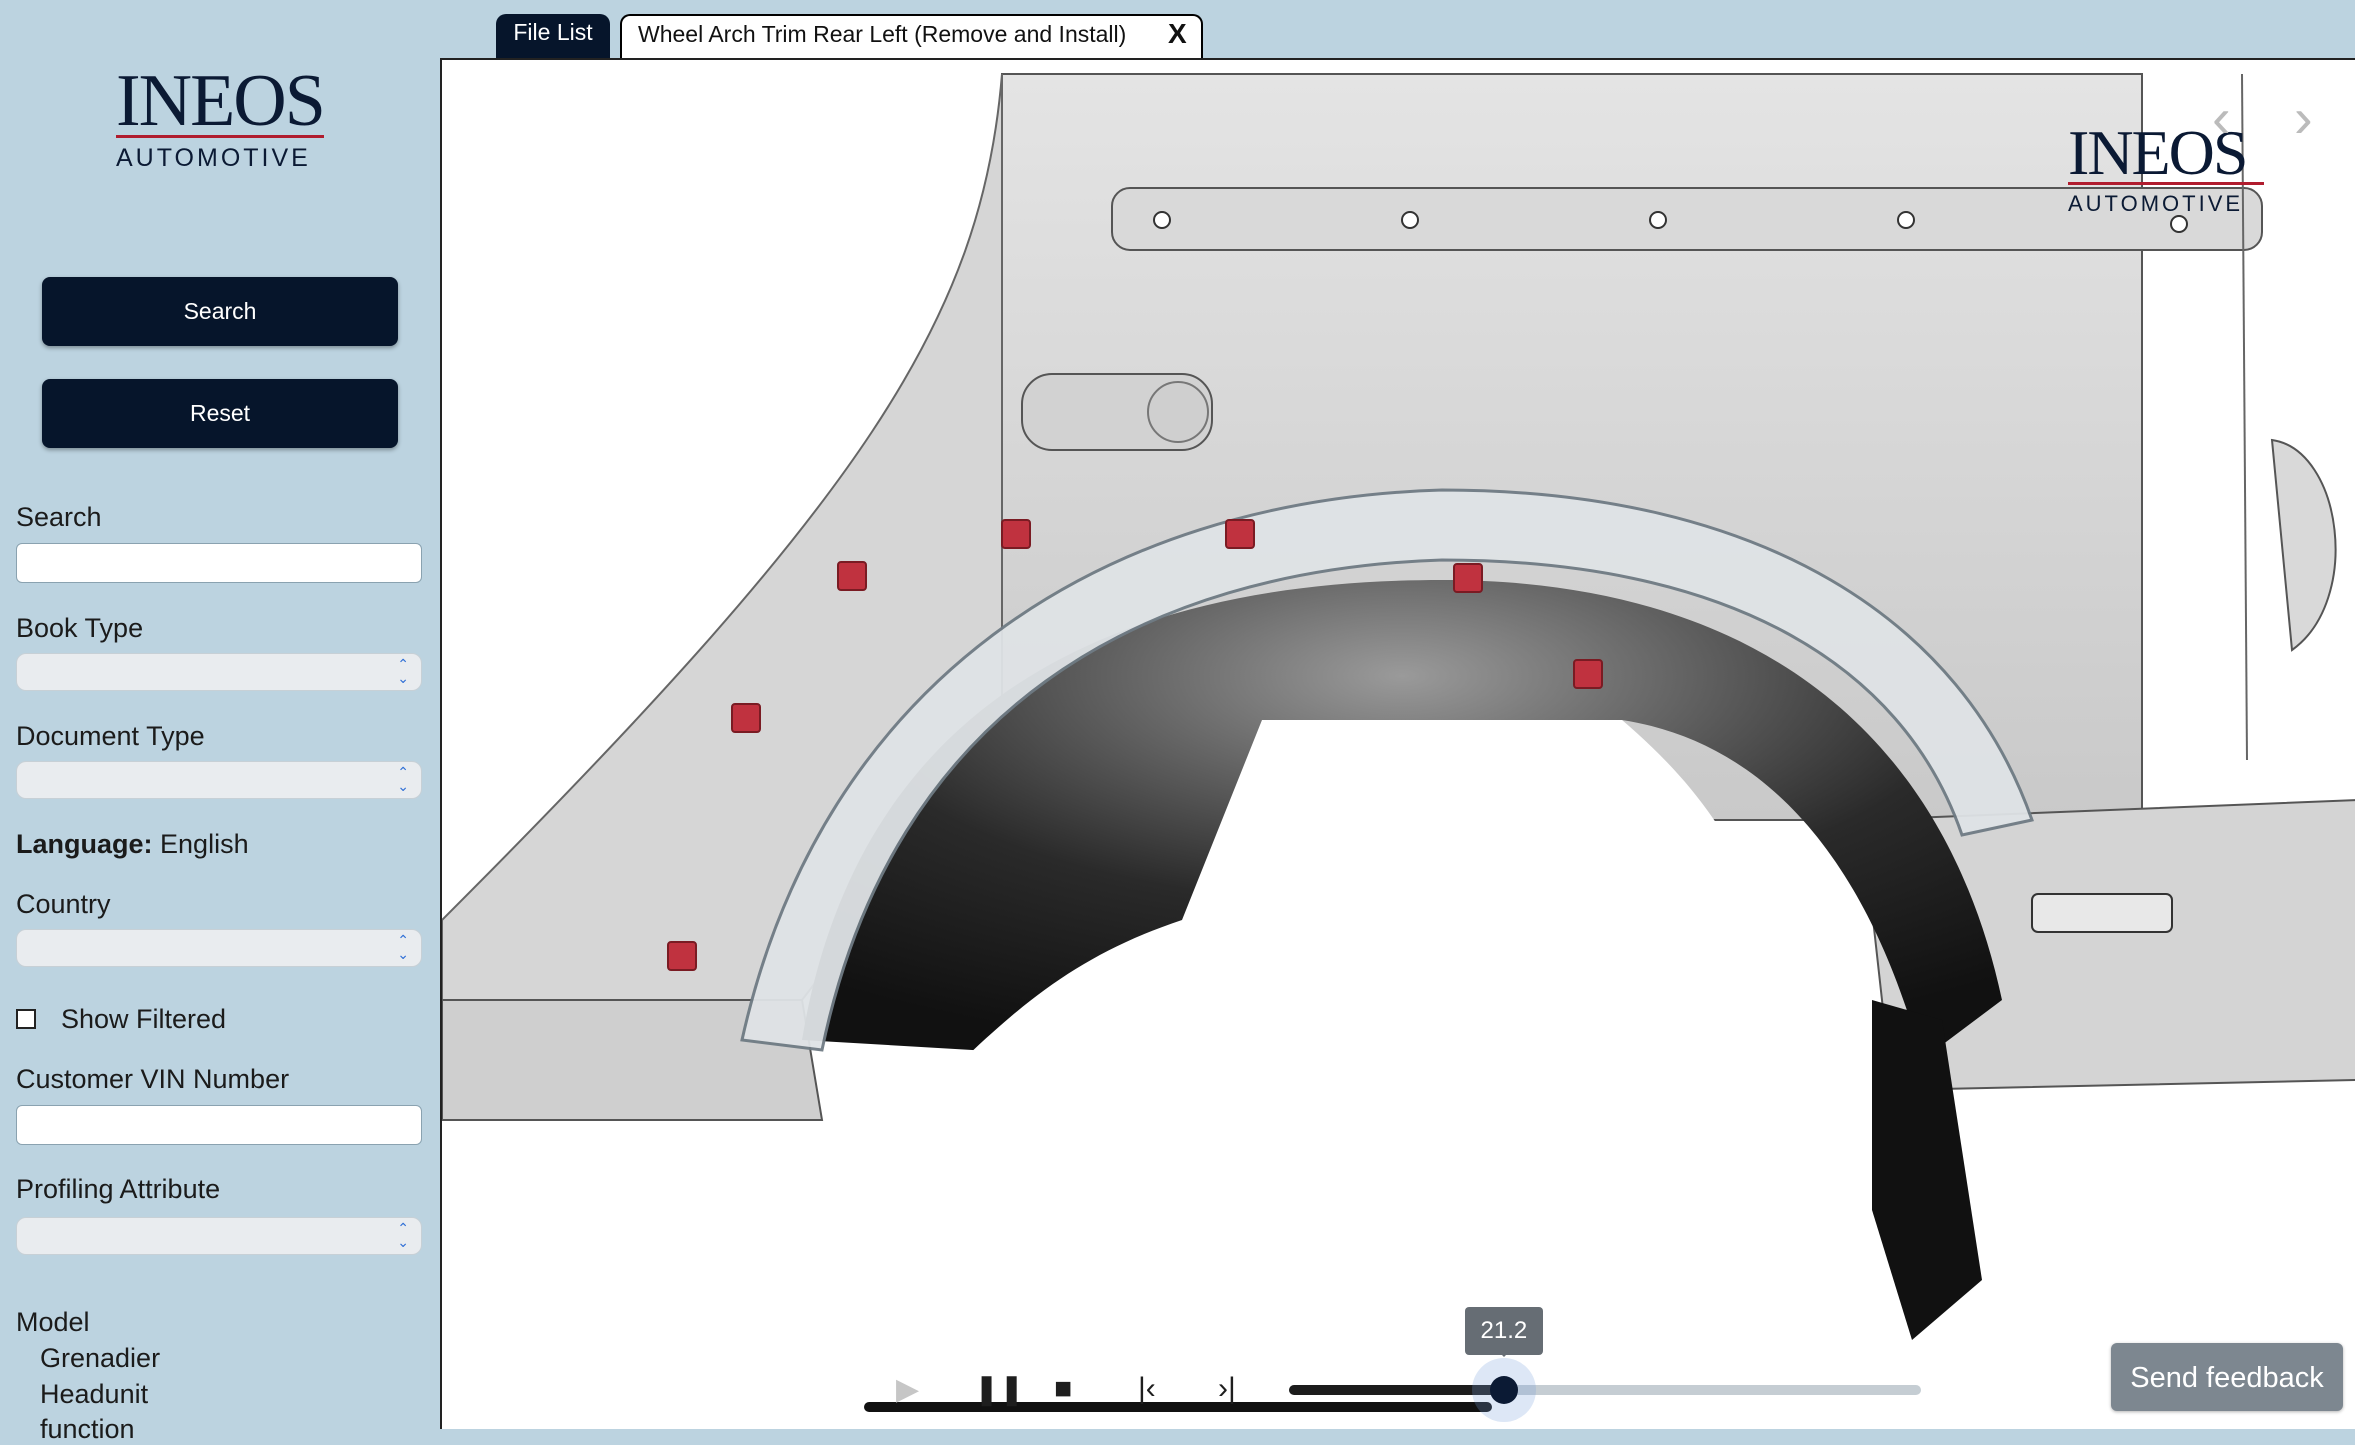 The width and height of the screenshot is (2355, 1445). I want to click on vin-label: Customer VIN Number, so click(153, 1079).